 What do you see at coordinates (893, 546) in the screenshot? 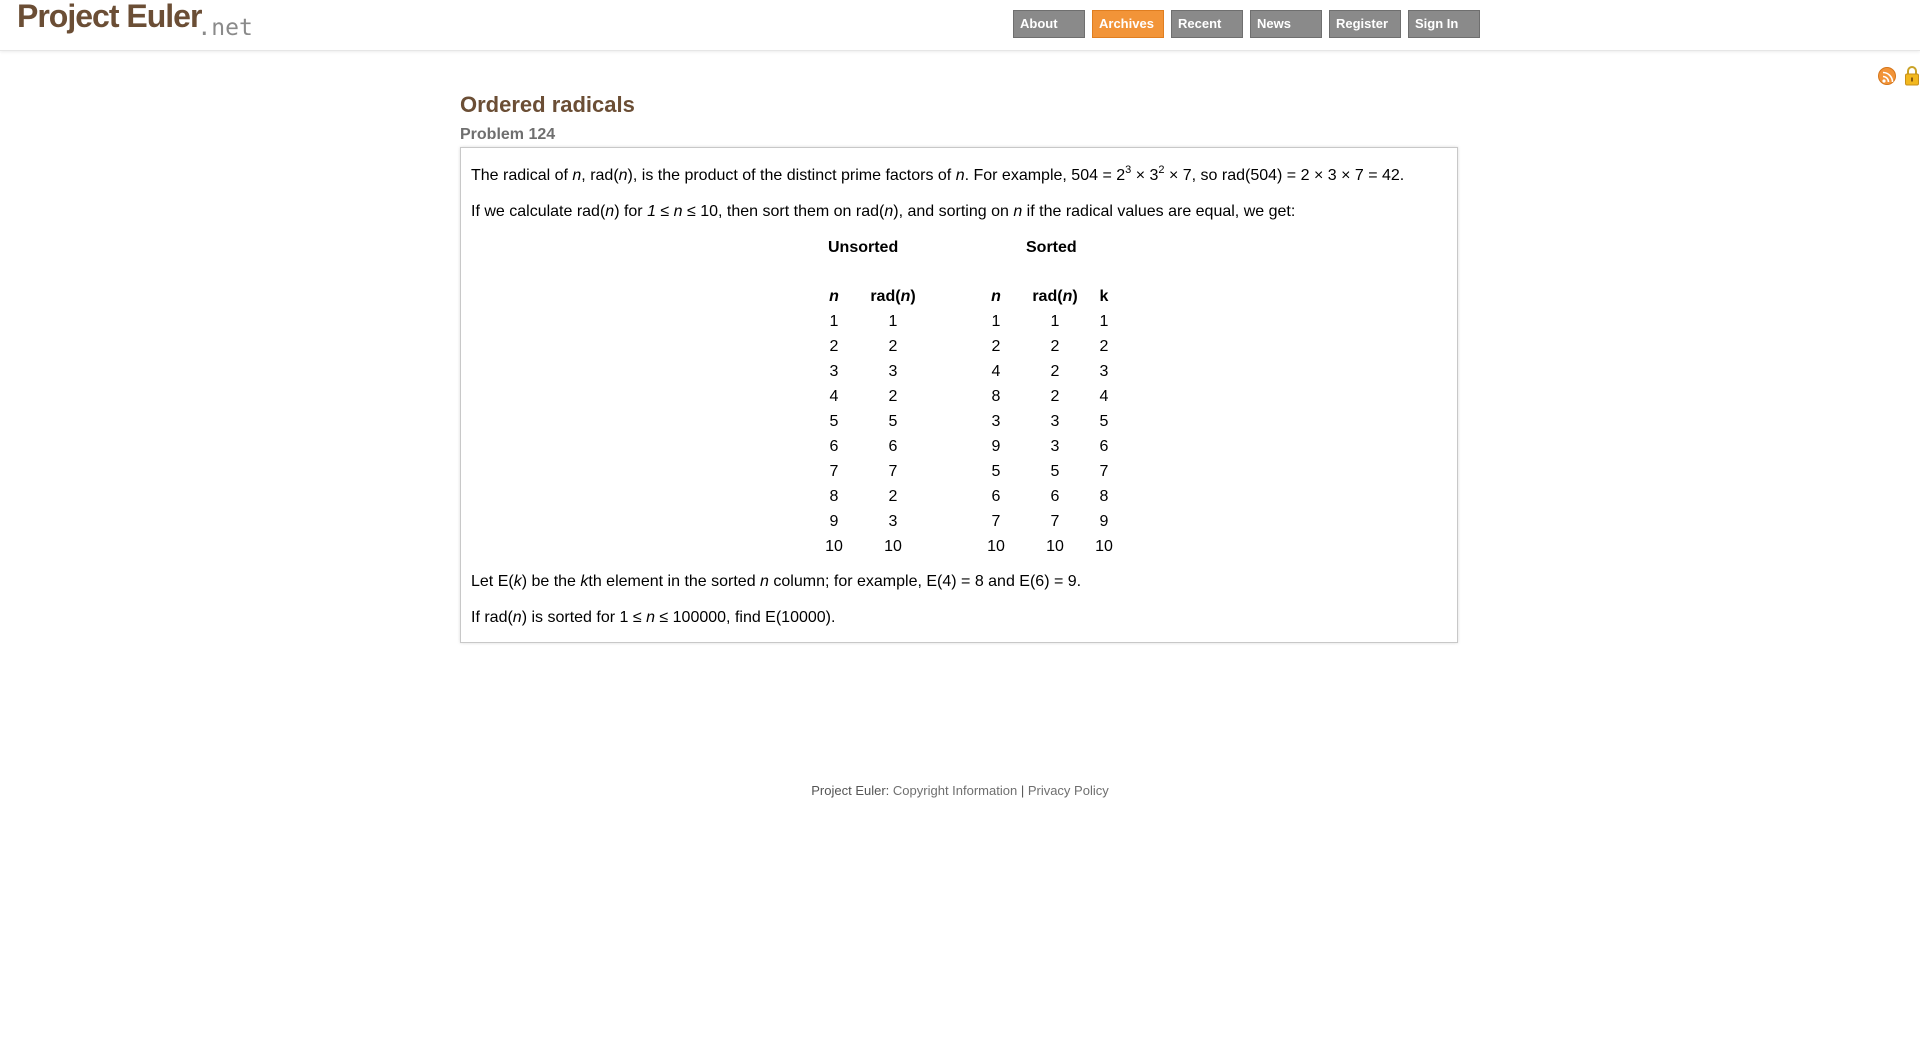
I see `unsorted-rad-cell: 10` at bounding box center [893, 546].